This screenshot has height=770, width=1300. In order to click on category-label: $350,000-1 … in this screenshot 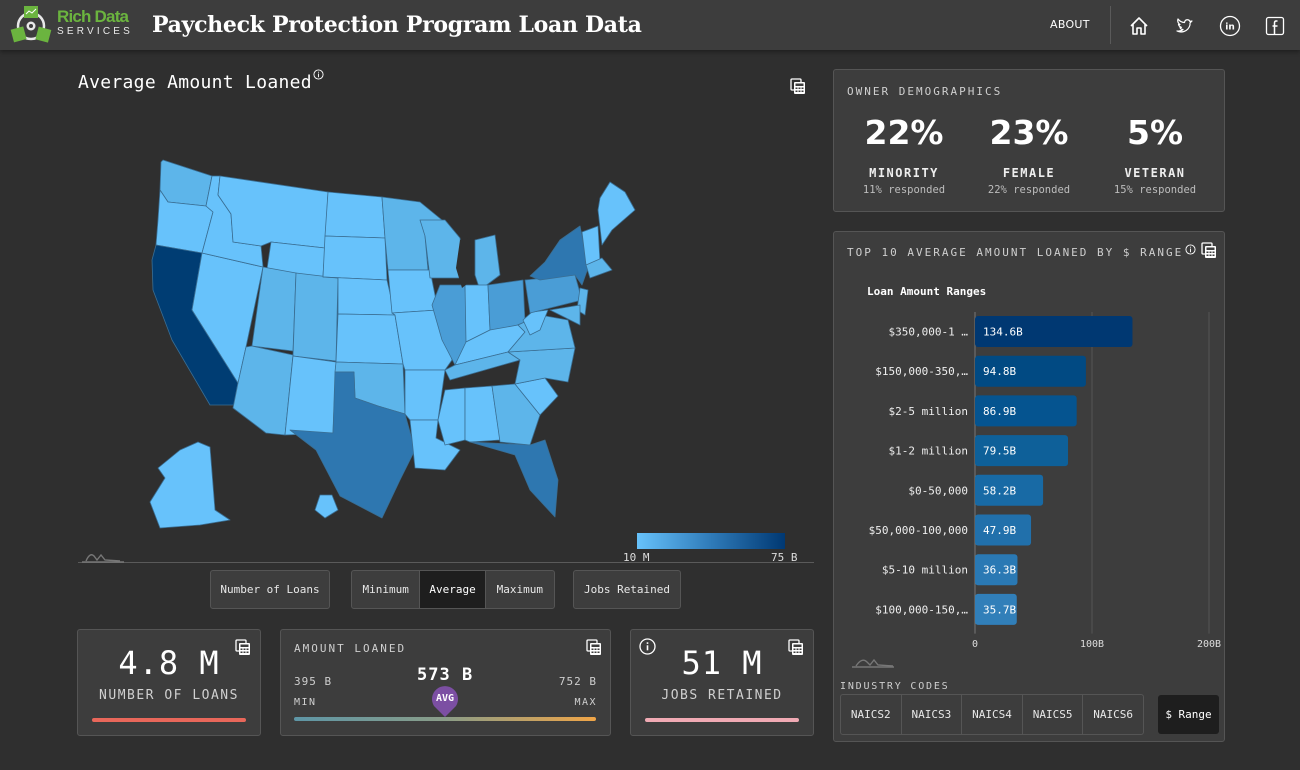, I will do `click(929, 332)`.